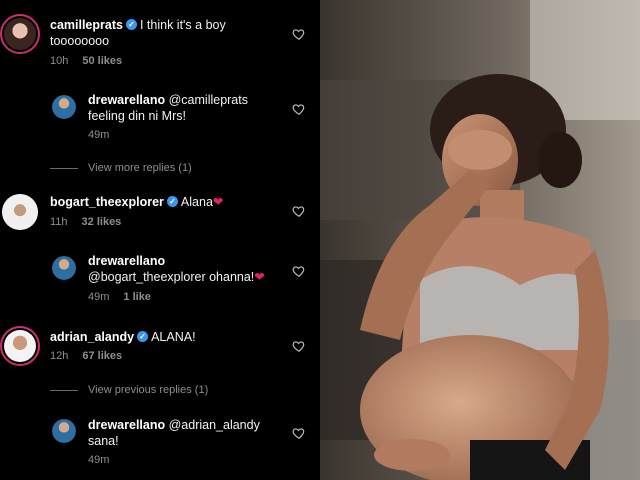  What do you see at coordinates (214, 425) in the screenshot?
I see `mention-link: @adrian_alandy` at bounding box center [214, 425].